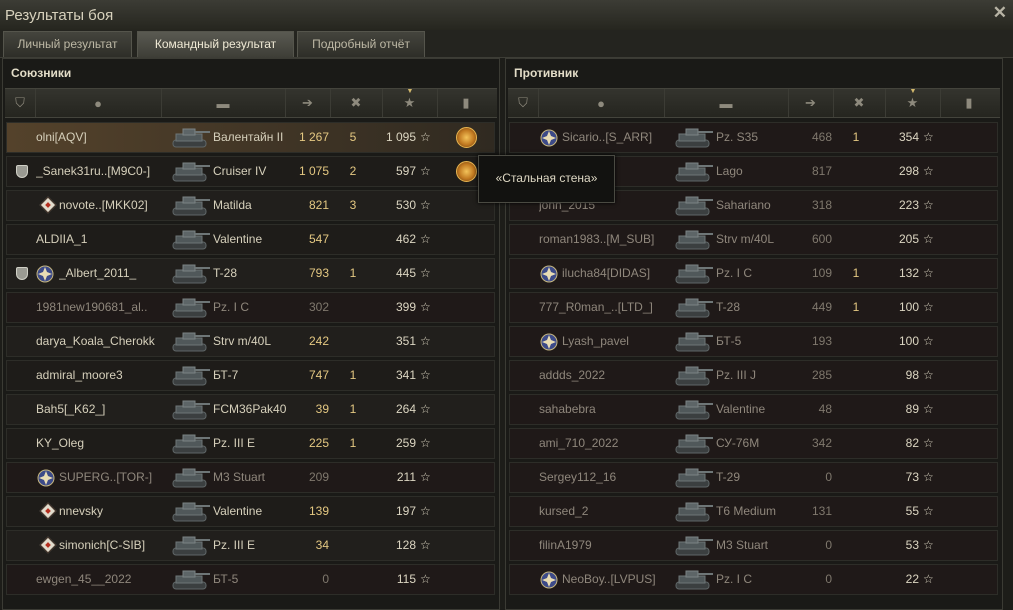 This screenshot has height=610, width=1013. I want to click on damage-icon: ➔, so click(810, 102).